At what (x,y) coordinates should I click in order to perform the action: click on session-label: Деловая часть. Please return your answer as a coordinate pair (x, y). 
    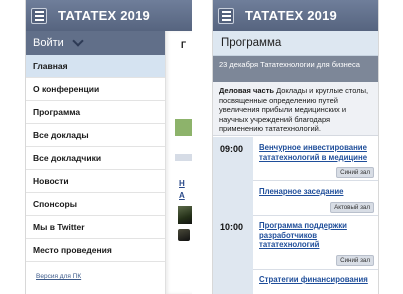
    Looking at the image, I should click on (246, 90).